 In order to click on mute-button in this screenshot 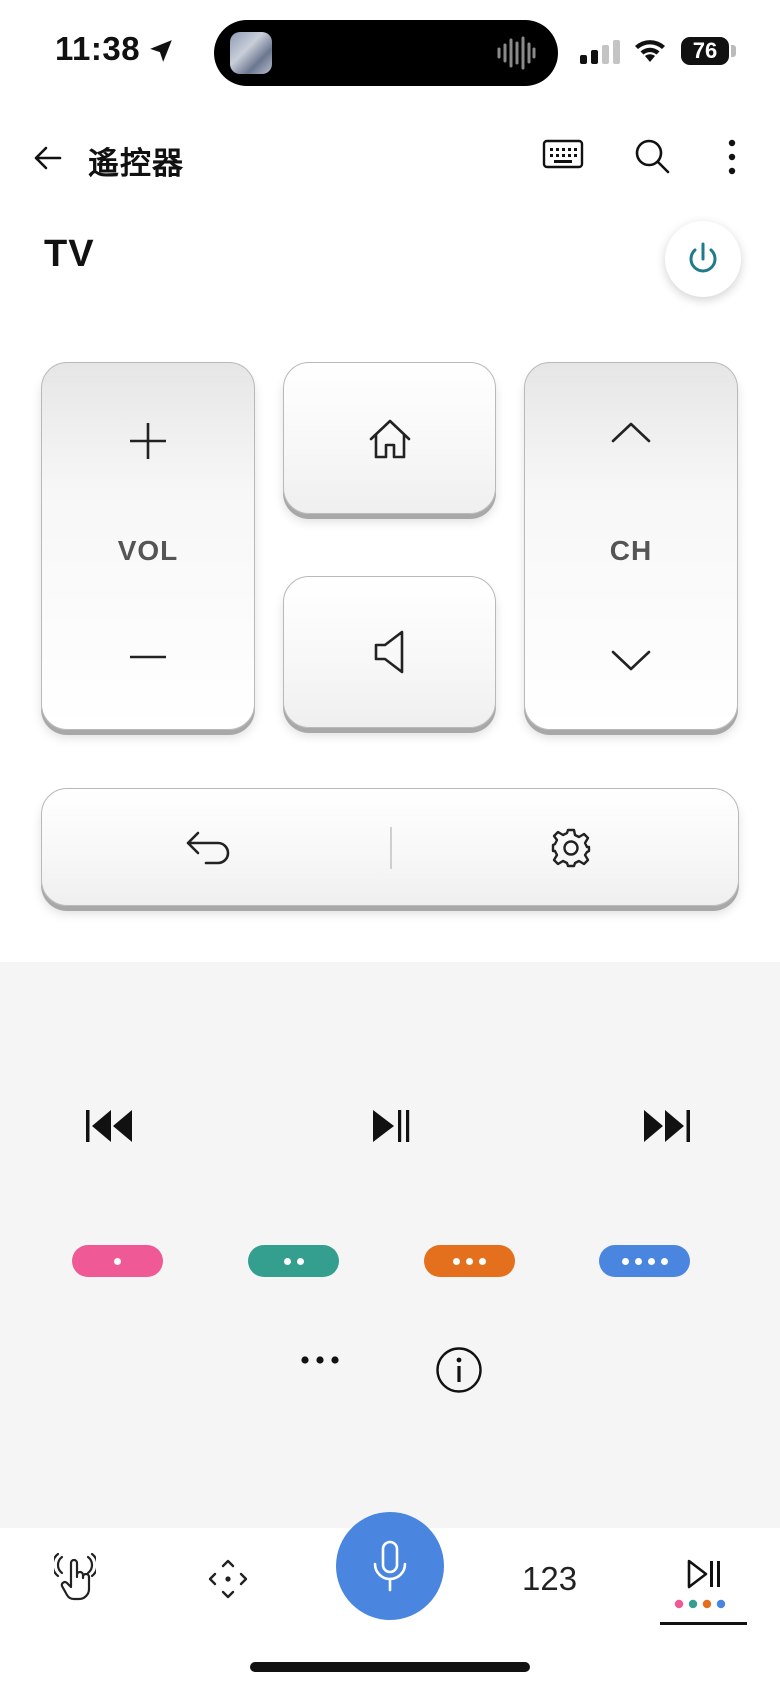, I will do `click(389, 652)`.